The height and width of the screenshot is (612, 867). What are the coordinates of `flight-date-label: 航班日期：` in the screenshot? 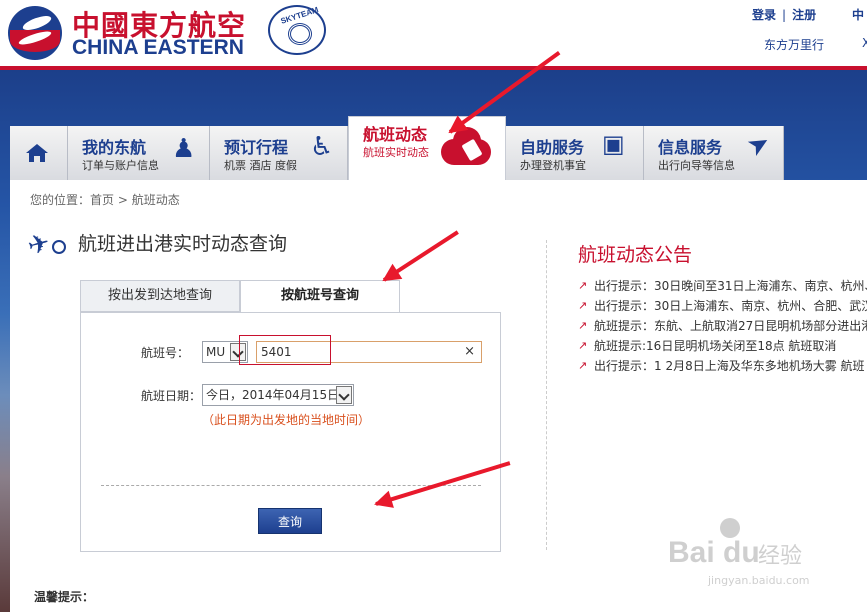 It's located at (171, 396).